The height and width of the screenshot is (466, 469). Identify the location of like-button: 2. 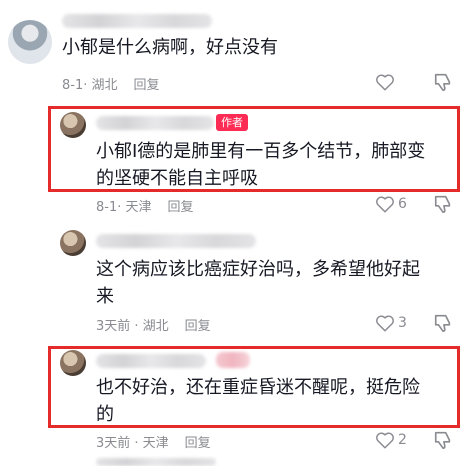
(391, 440).